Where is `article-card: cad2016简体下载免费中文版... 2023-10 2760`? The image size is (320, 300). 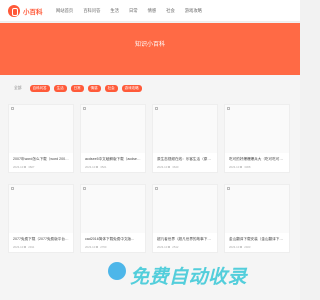 article-card: cad2016简体下载免费中文版... 2023-10 2760 is located at coordinates (113, 218).